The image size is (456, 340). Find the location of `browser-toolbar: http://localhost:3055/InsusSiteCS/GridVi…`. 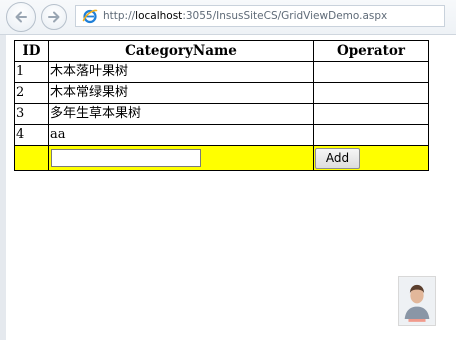

browser-toolbar: http://localhost:3055/InsusSiteCS/GridVi… is located at coordinates (228, 17).